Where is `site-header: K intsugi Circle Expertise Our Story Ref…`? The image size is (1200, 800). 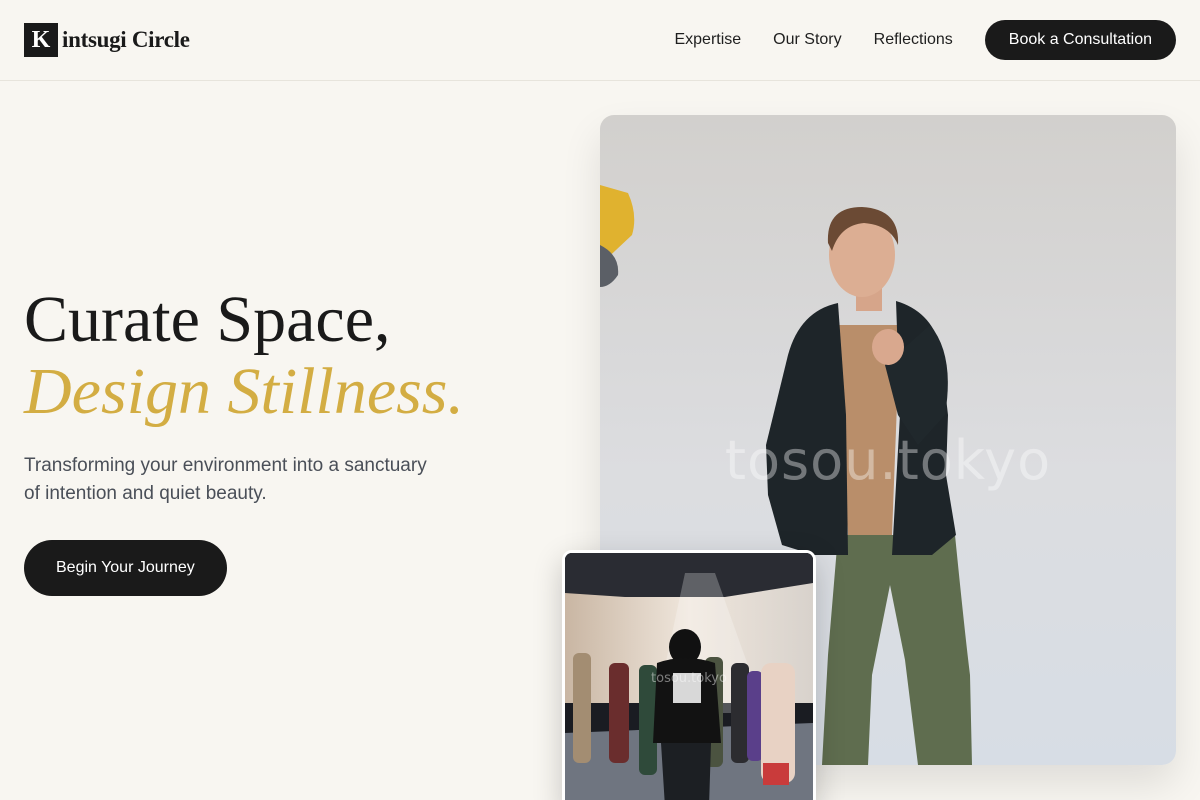
site-header: K intsugi Circle Expertise Our Story Ref… is located at coordinates (600, 40).